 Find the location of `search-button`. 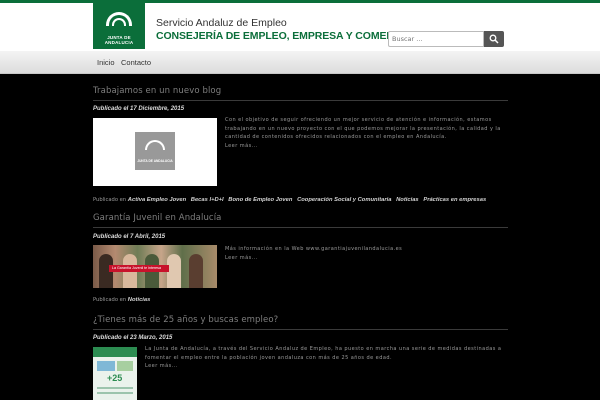

search-button is located at coordinates (494, 39).